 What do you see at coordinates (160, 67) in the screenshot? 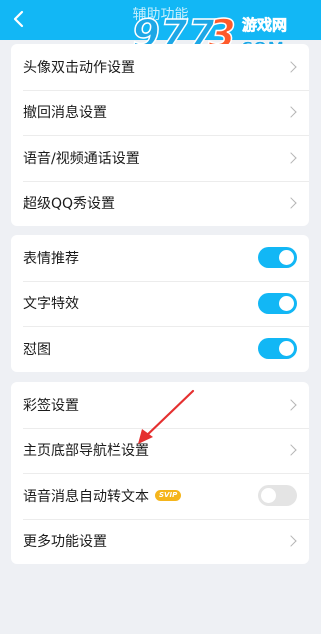
I see `avatar-double-tap-setting: 头像双击动作设置` at bounding box center [160, 67].